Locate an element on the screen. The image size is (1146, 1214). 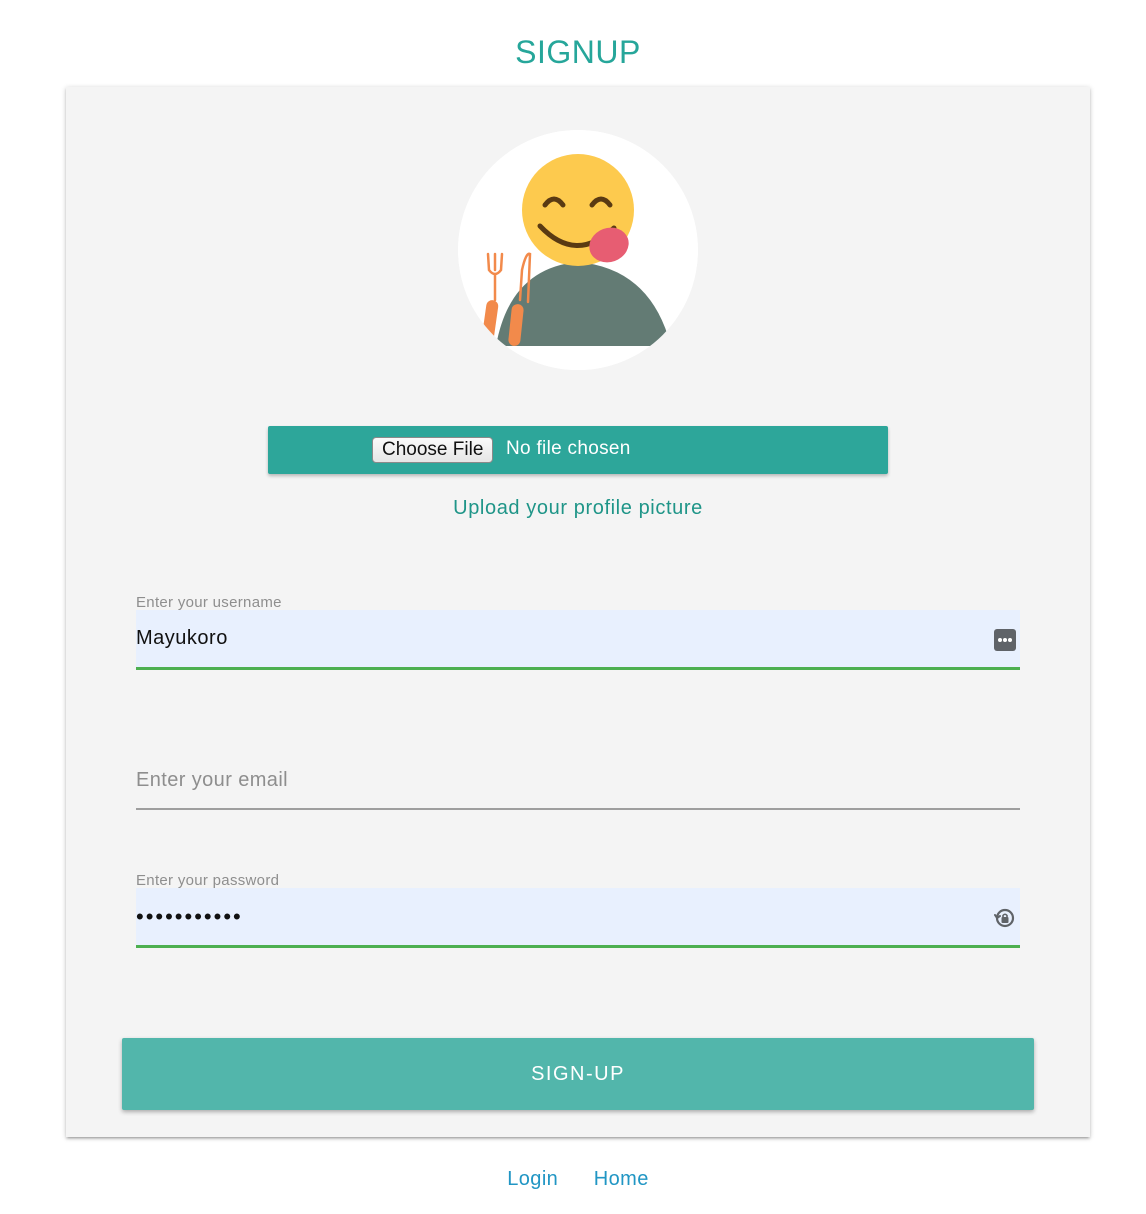
upload-caption: Upload your profile picture is located at coordinates (578, 508).